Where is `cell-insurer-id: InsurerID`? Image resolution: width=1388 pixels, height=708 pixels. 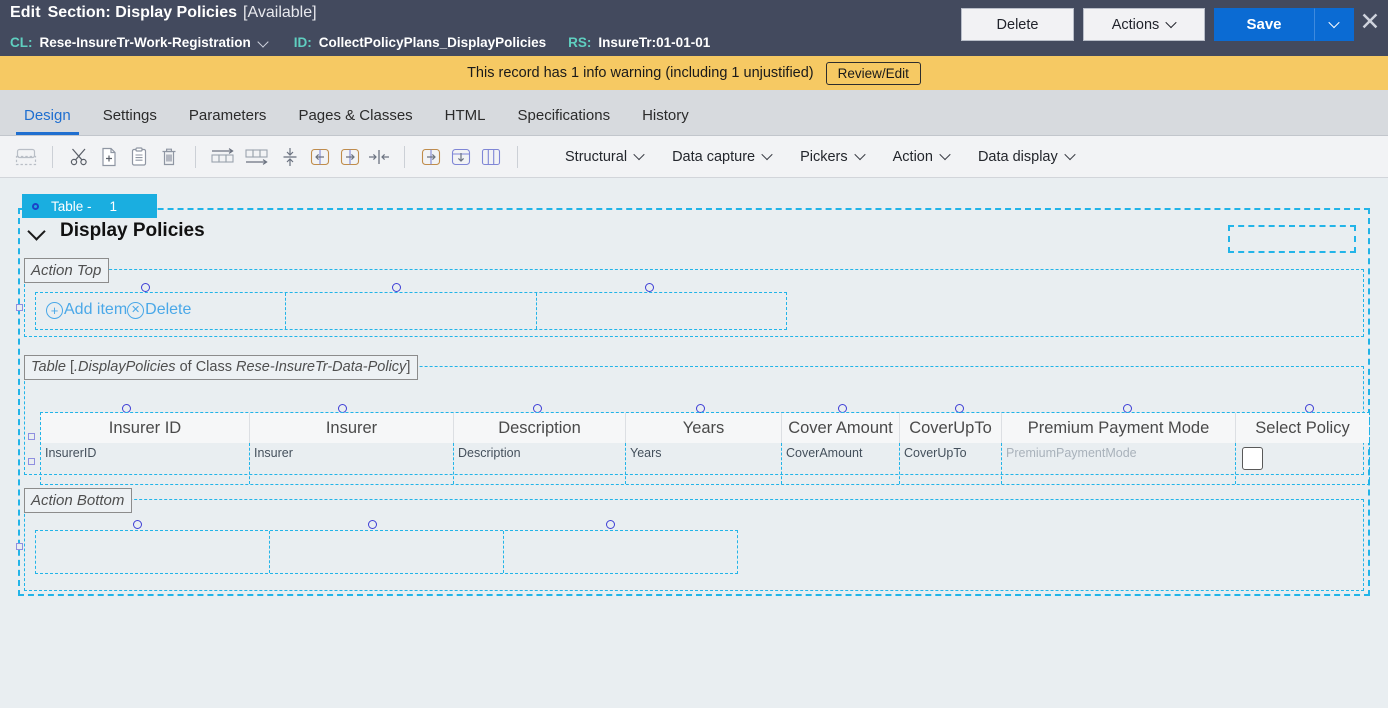
cell-insurer-id: InsurerID is located at coordinates (145, 463).